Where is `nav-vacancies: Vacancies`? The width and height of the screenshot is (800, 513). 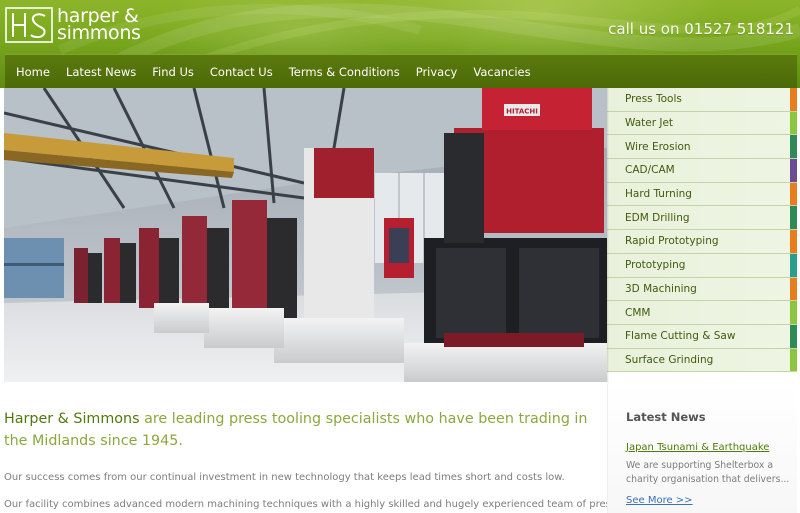 nav-vacancies: Vacancies is located at coordinates (501, 72).